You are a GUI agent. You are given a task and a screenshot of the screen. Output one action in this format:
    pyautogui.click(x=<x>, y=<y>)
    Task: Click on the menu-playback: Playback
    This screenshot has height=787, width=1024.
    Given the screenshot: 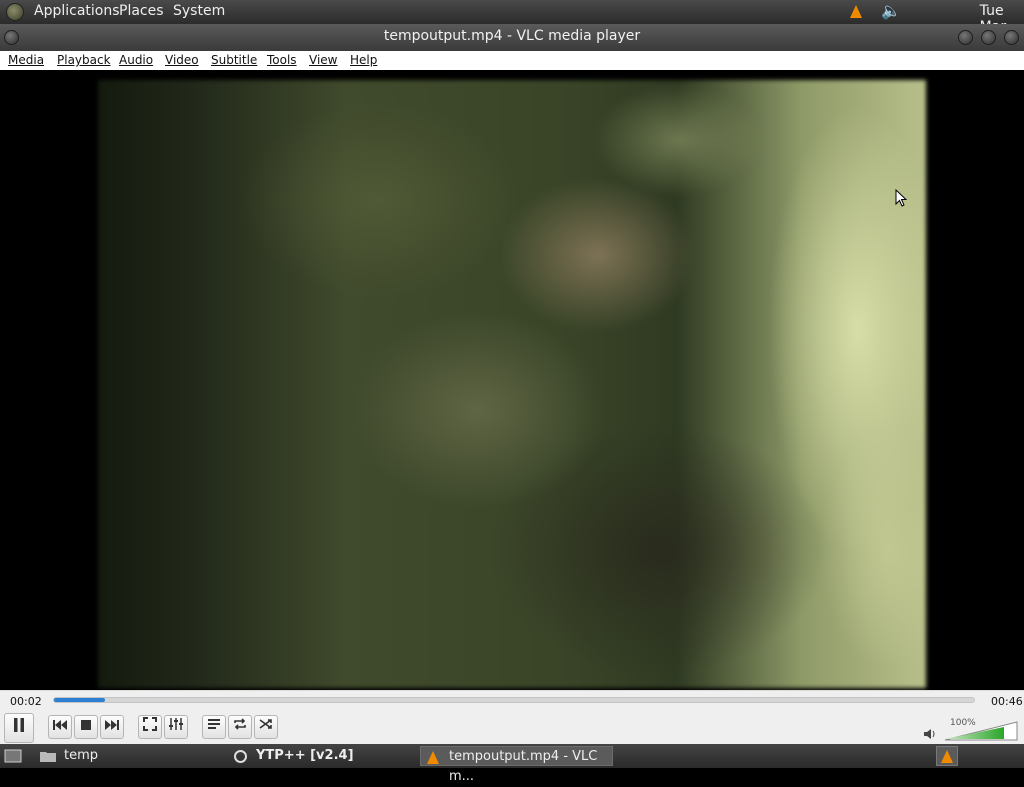 What is the action you would take?
    pyautogui.click(x=84, y=60)
    